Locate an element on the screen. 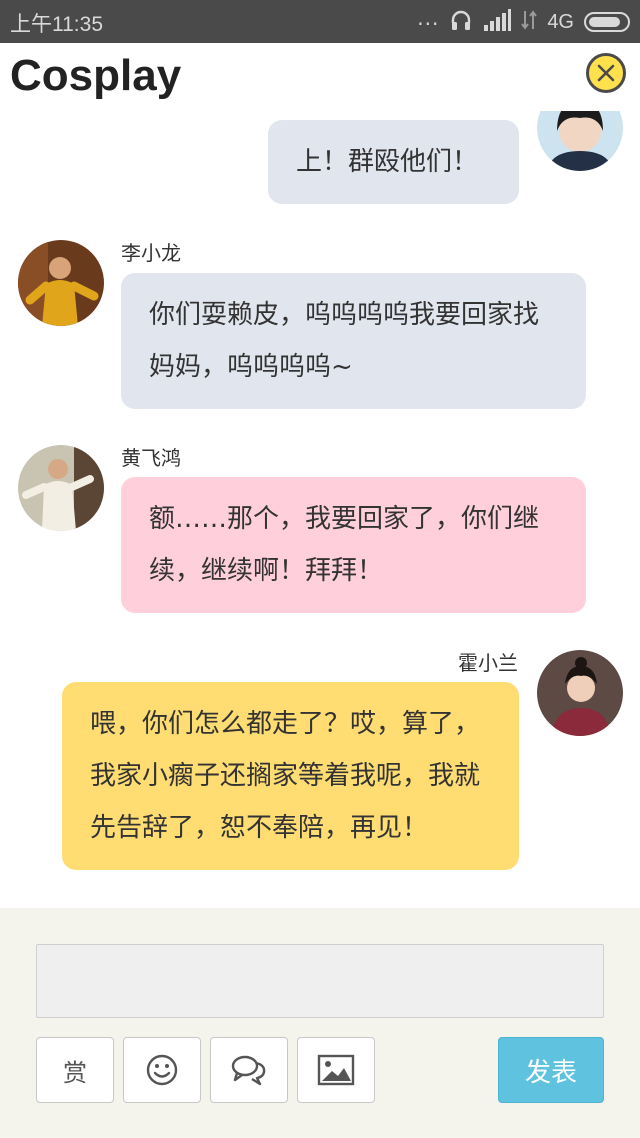 The height and width of the screenshot is (1138, 640). emoji-button is located at coordinates (162, 1070).